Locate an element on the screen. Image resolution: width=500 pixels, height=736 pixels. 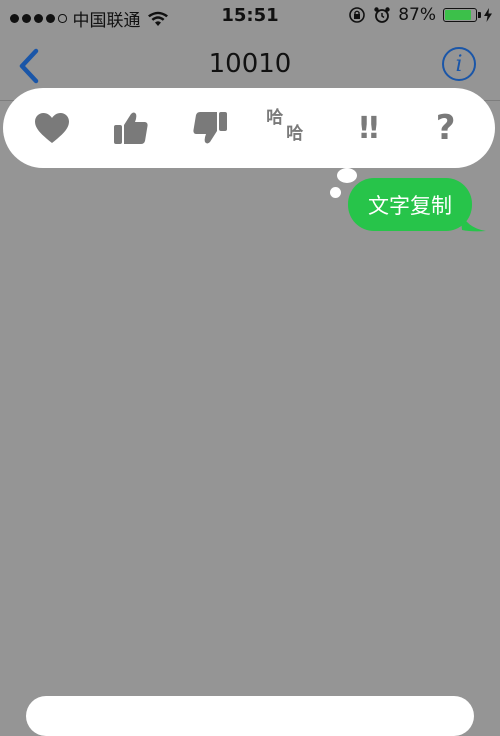
message-text: 文字复制 is located at coordinates (410, 205).